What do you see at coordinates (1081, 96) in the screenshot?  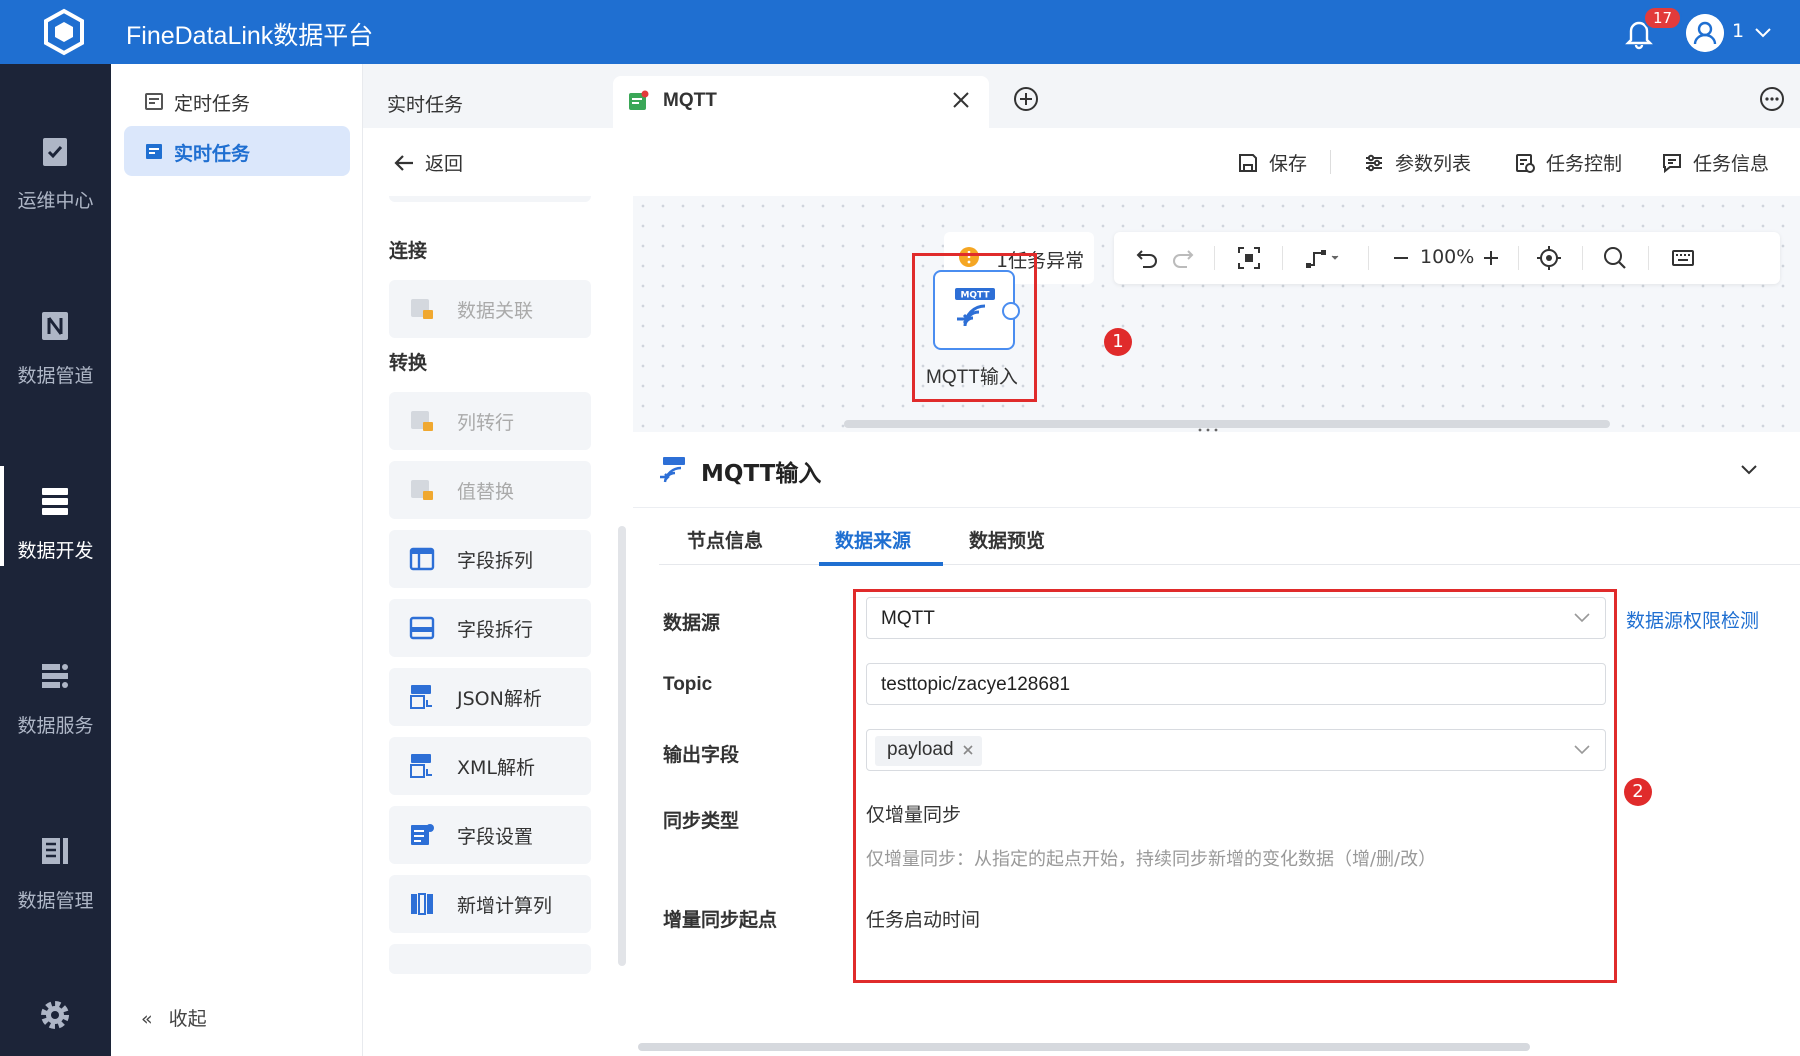 I see `tab-bar: 实时任务 MQTT` at bounding box center [1081, 96].